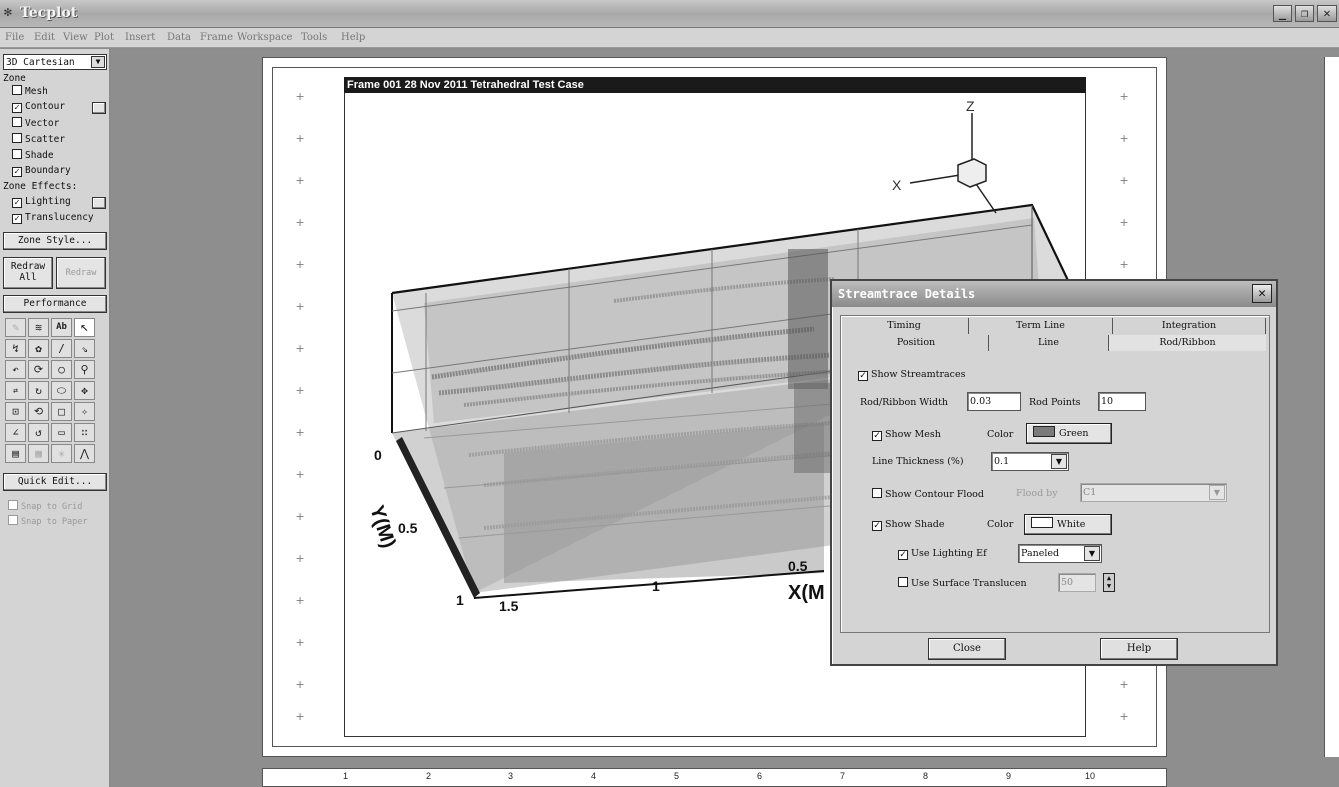 The width and height of the screenshot is (1339, 787). What do you see at coordinates (61, 432) in the screenshot?
I see `rectangle-icon: ▭` at bounding box center [61, 432].